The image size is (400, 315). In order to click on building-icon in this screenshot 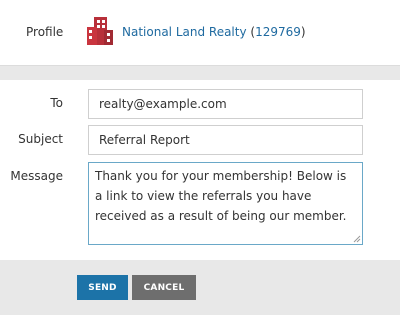, I will do `click(100, 31)`.